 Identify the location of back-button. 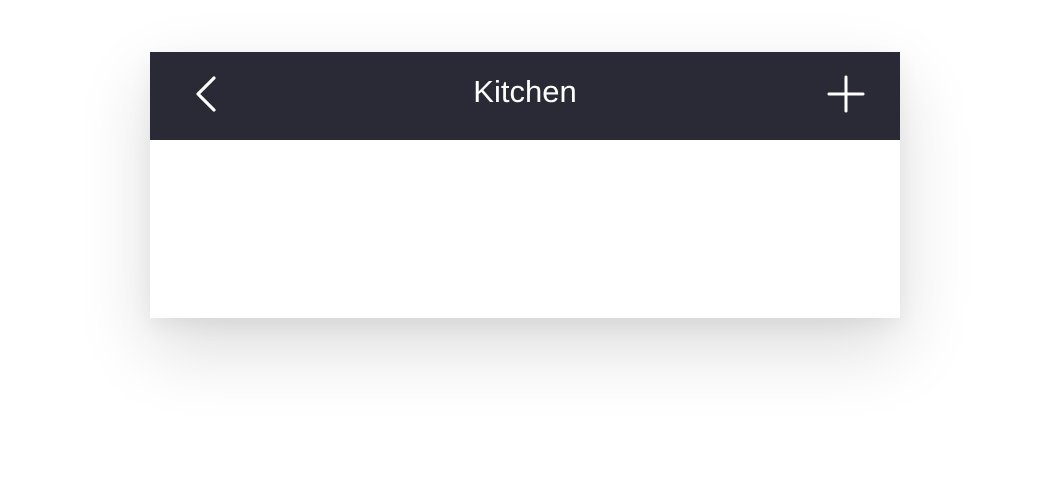
(206, 96).